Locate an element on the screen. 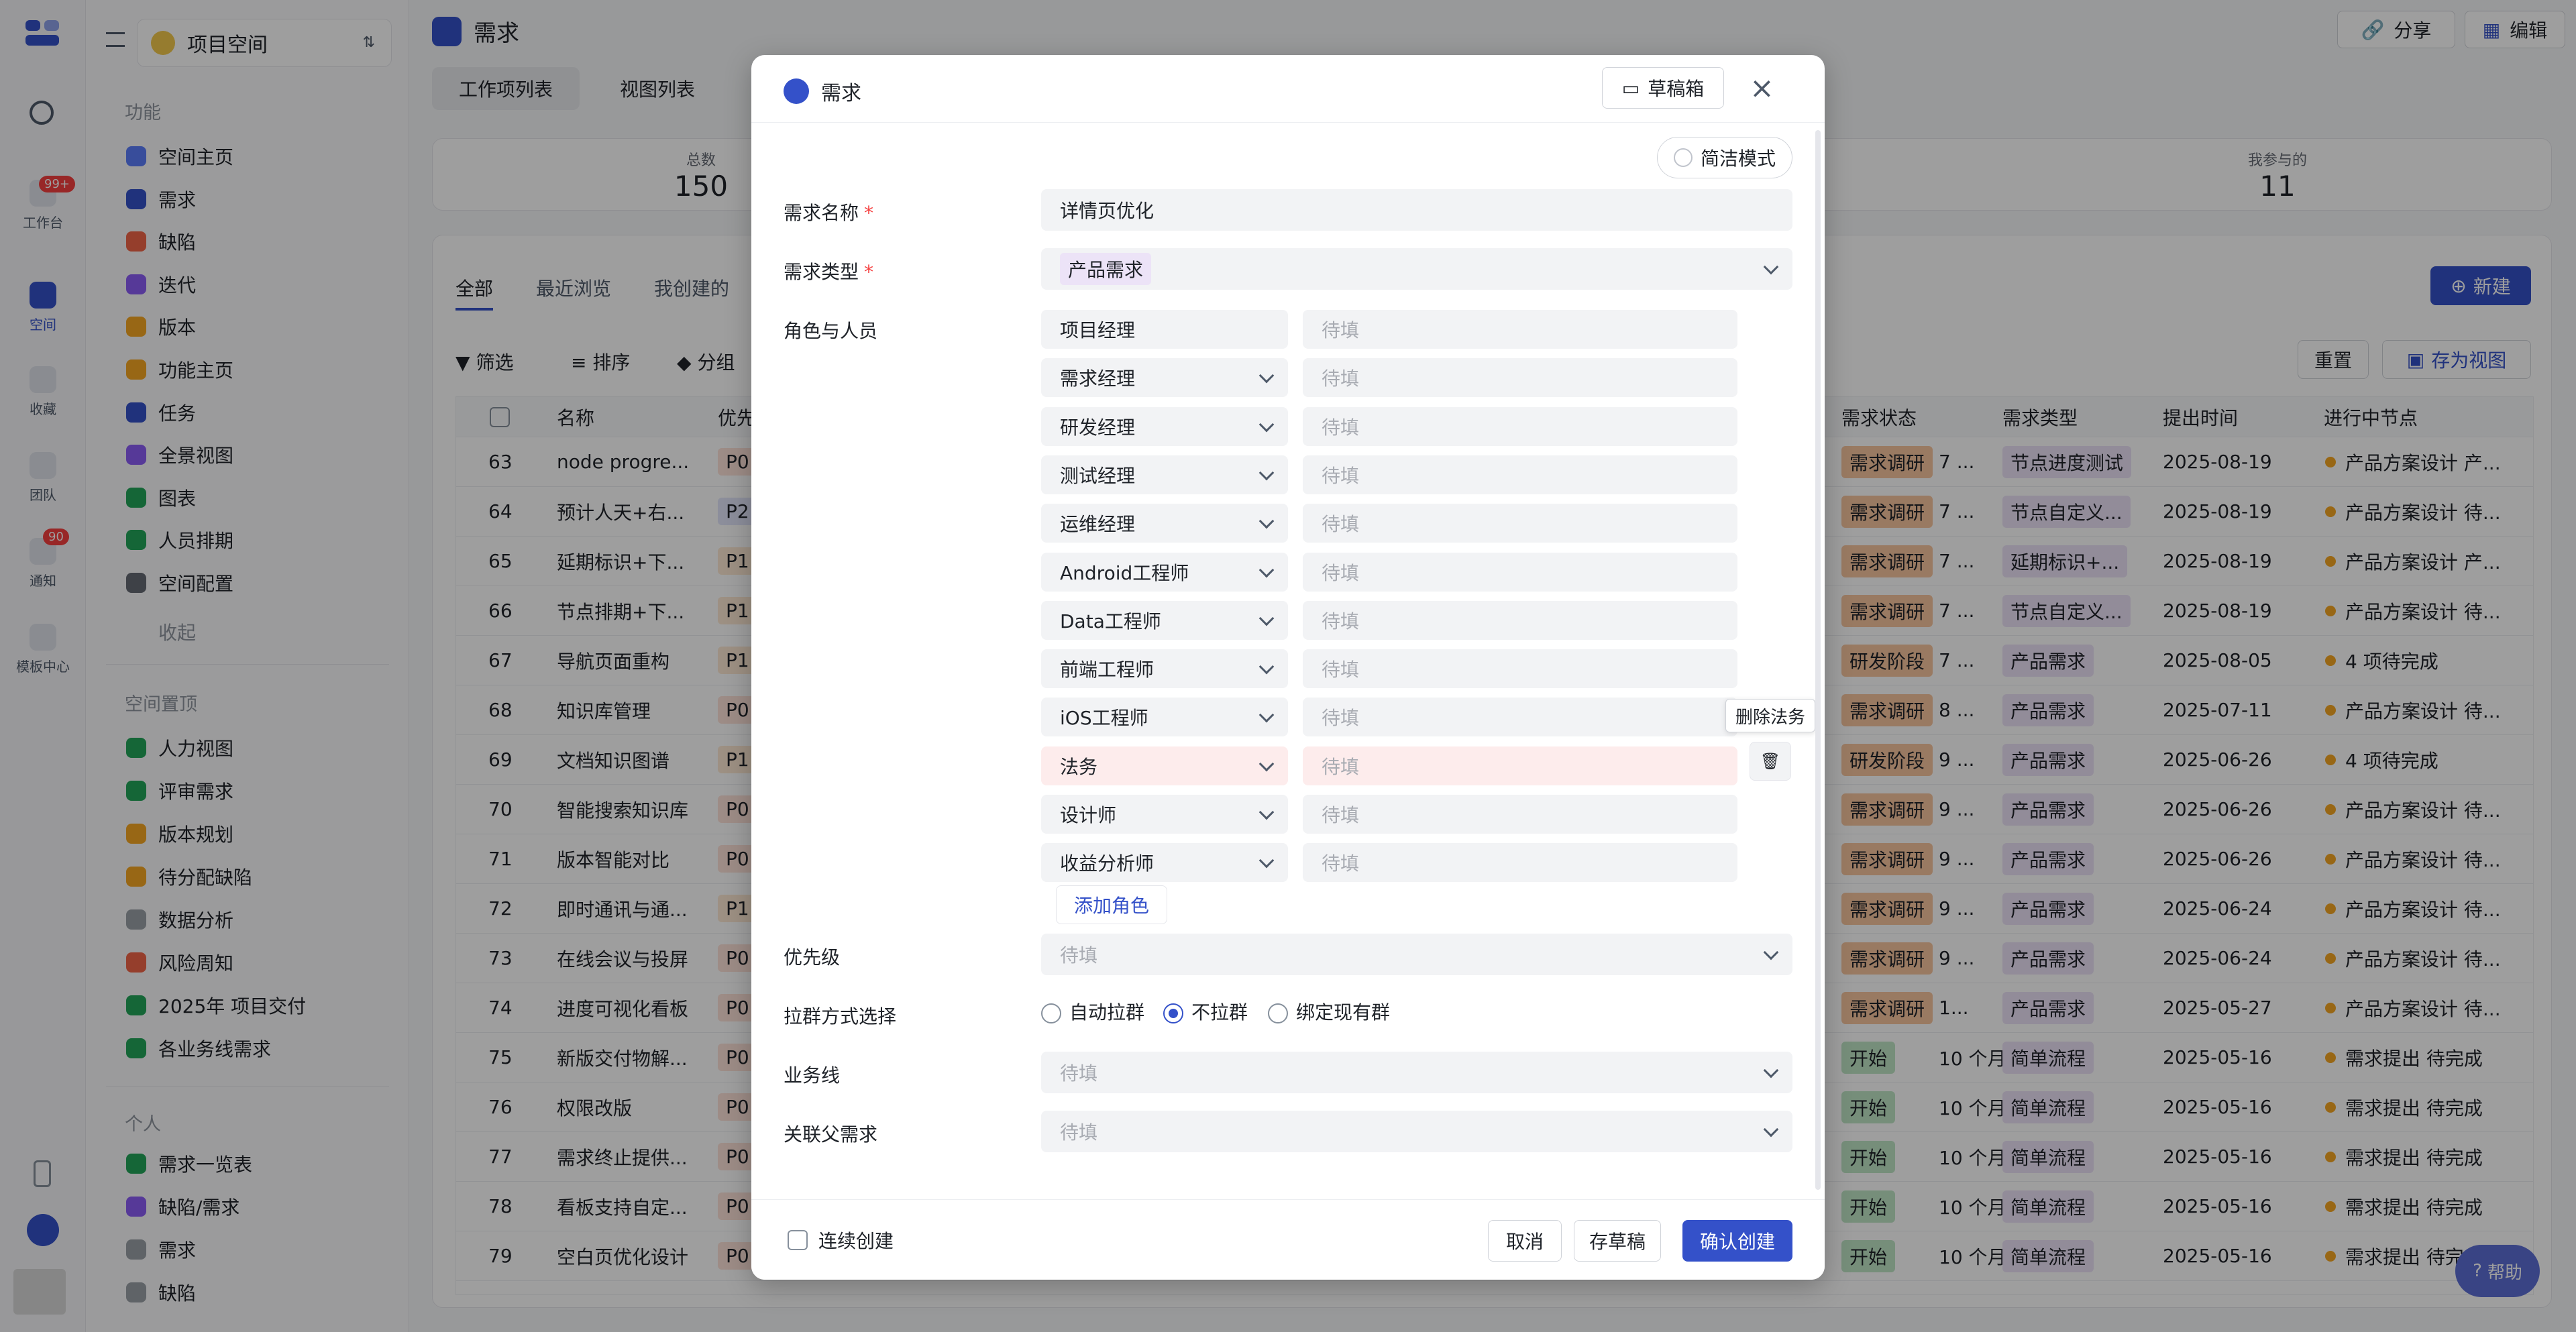  role-select-6: Data工程师 is located at coordinates (1164, 620).